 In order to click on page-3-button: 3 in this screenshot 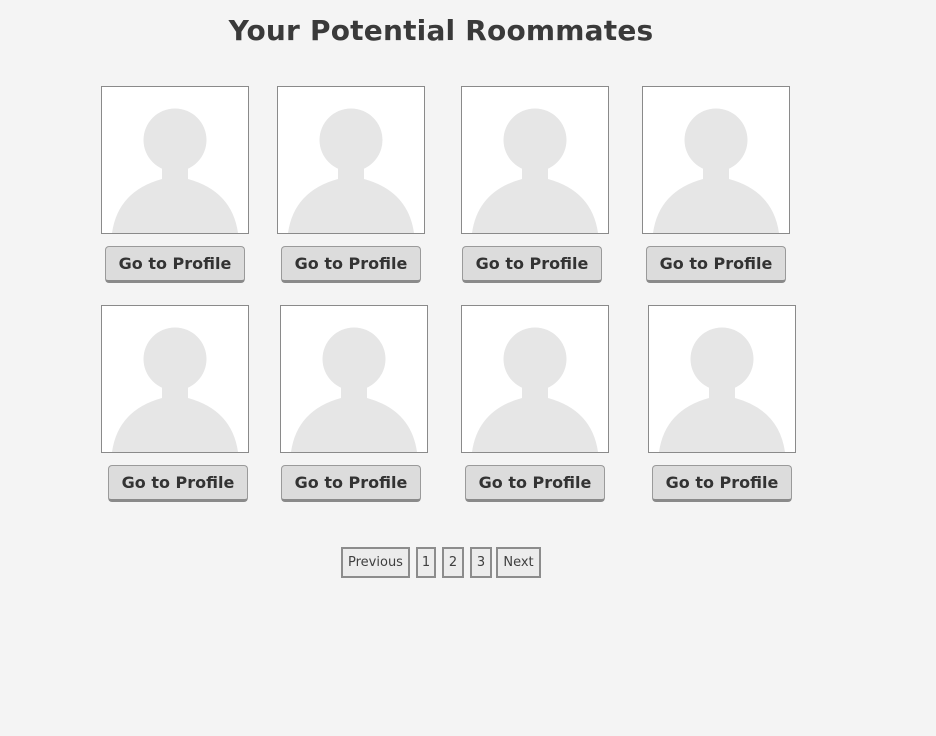, I will do `click(481, 562)`.